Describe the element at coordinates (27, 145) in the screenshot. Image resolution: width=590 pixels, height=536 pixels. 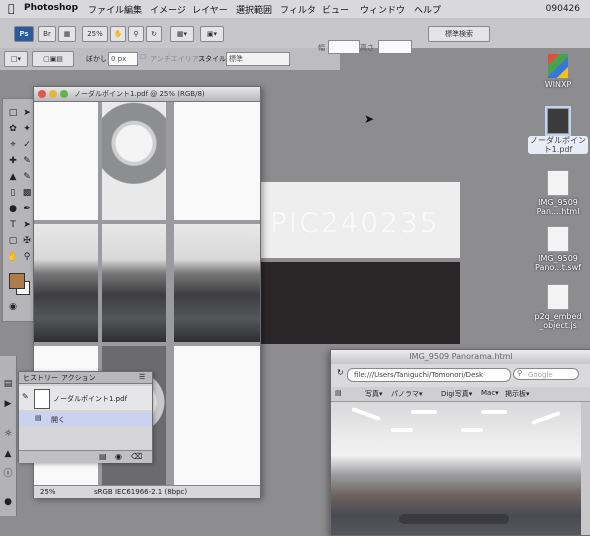
I see `eyedropper-tool-icon: ✓` at that location.